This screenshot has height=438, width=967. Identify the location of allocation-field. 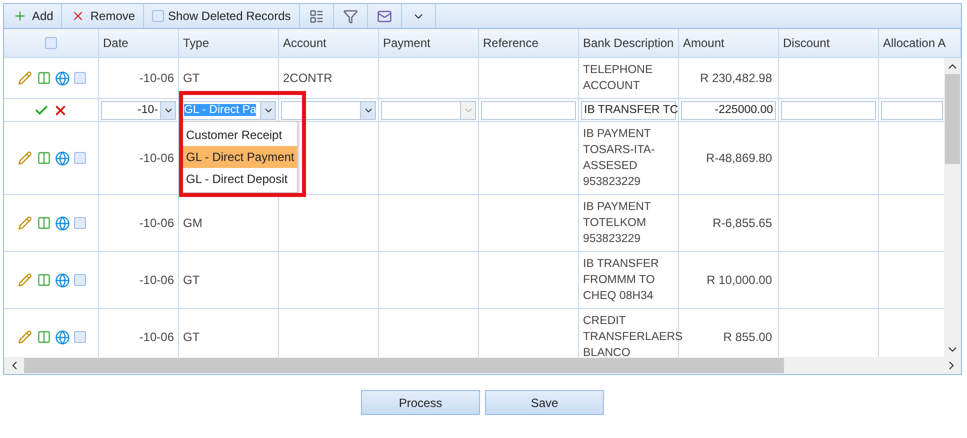
(912, 110).